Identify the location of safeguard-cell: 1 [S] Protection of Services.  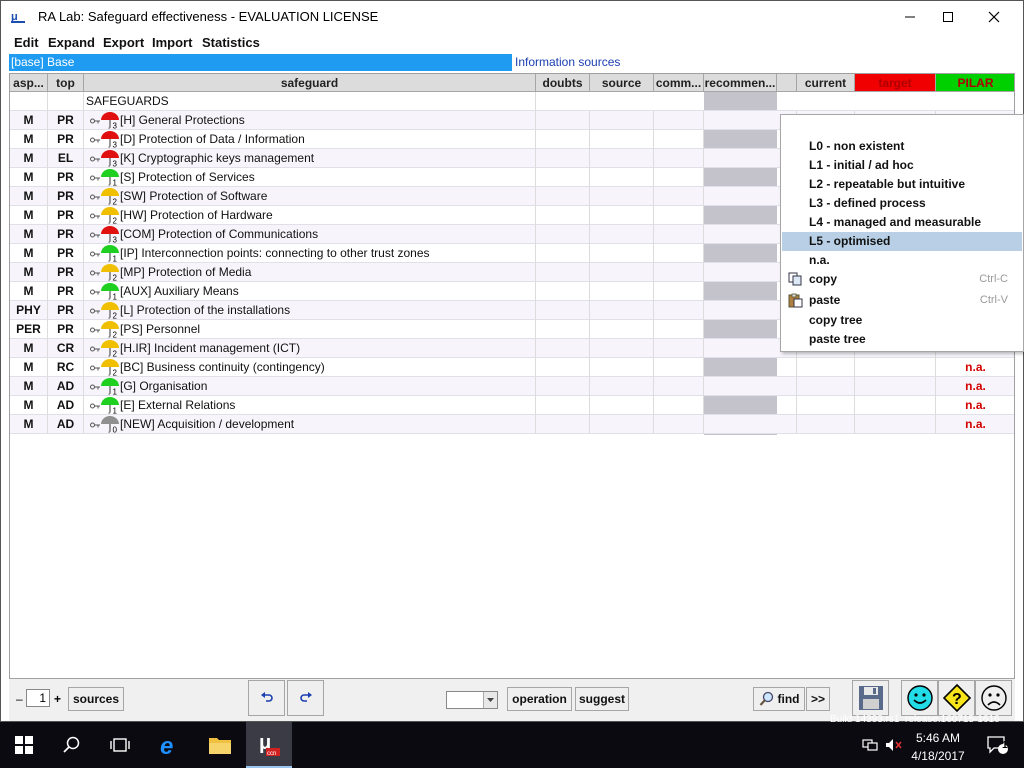
(310, 177).